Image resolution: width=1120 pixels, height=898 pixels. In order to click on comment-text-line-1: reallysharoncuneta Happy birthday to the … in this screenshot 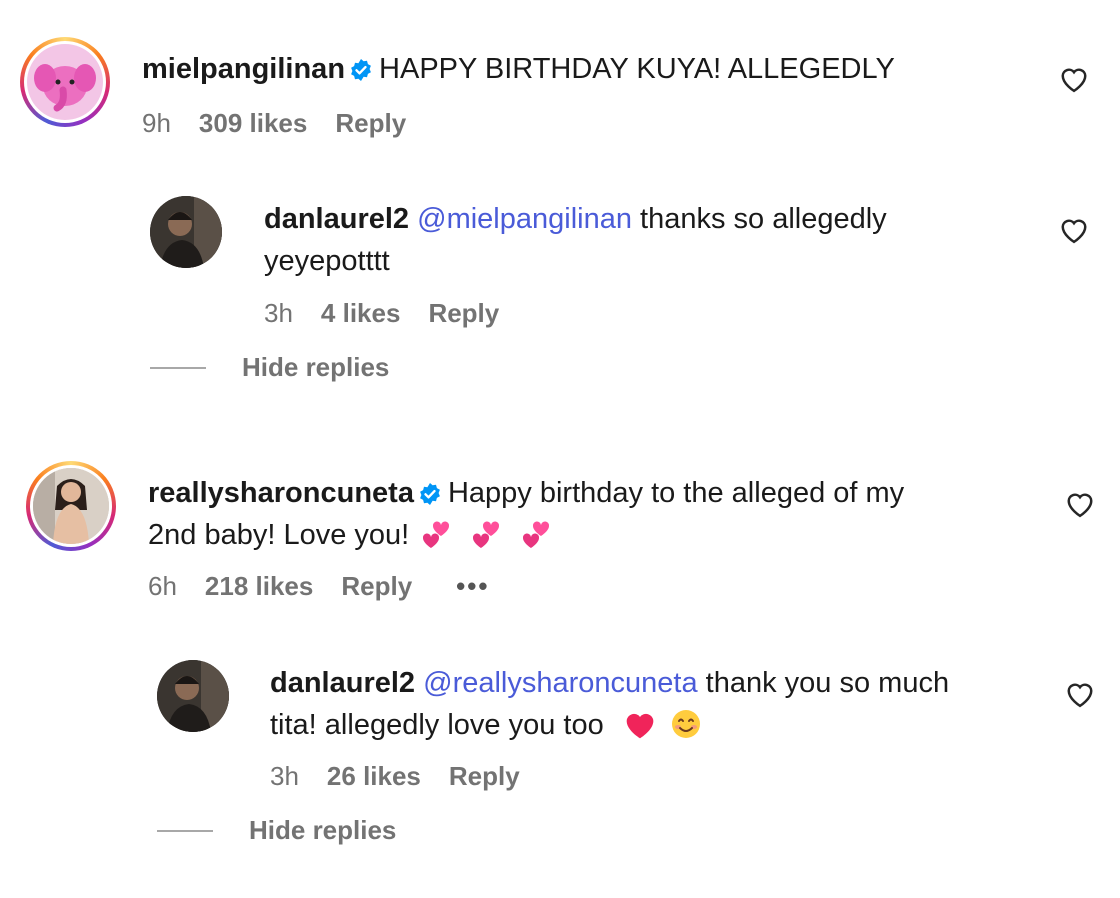, I will do `click(526, 495)`.